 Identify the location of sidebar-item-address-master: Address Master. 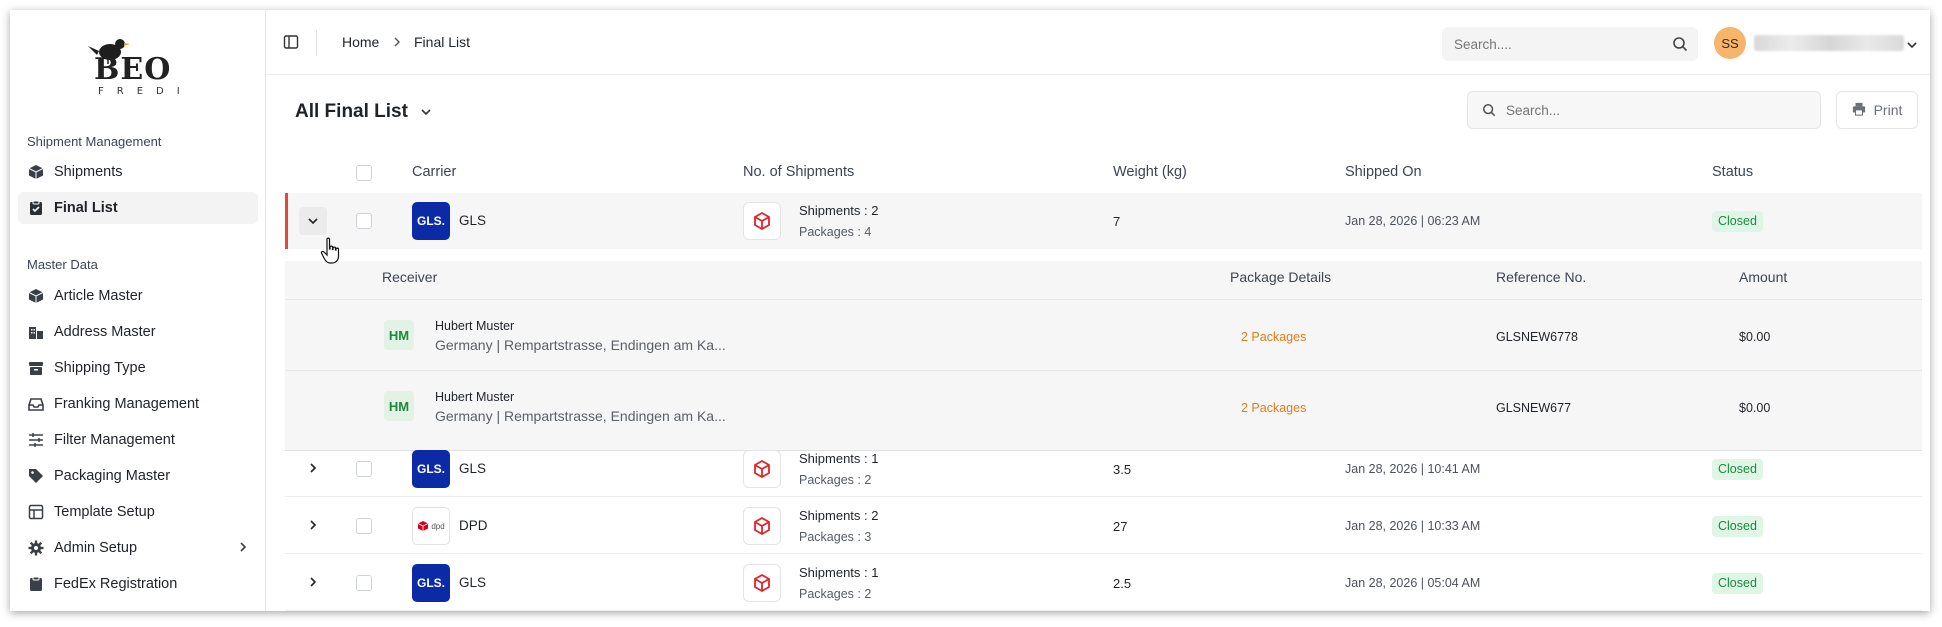
(138, 332).